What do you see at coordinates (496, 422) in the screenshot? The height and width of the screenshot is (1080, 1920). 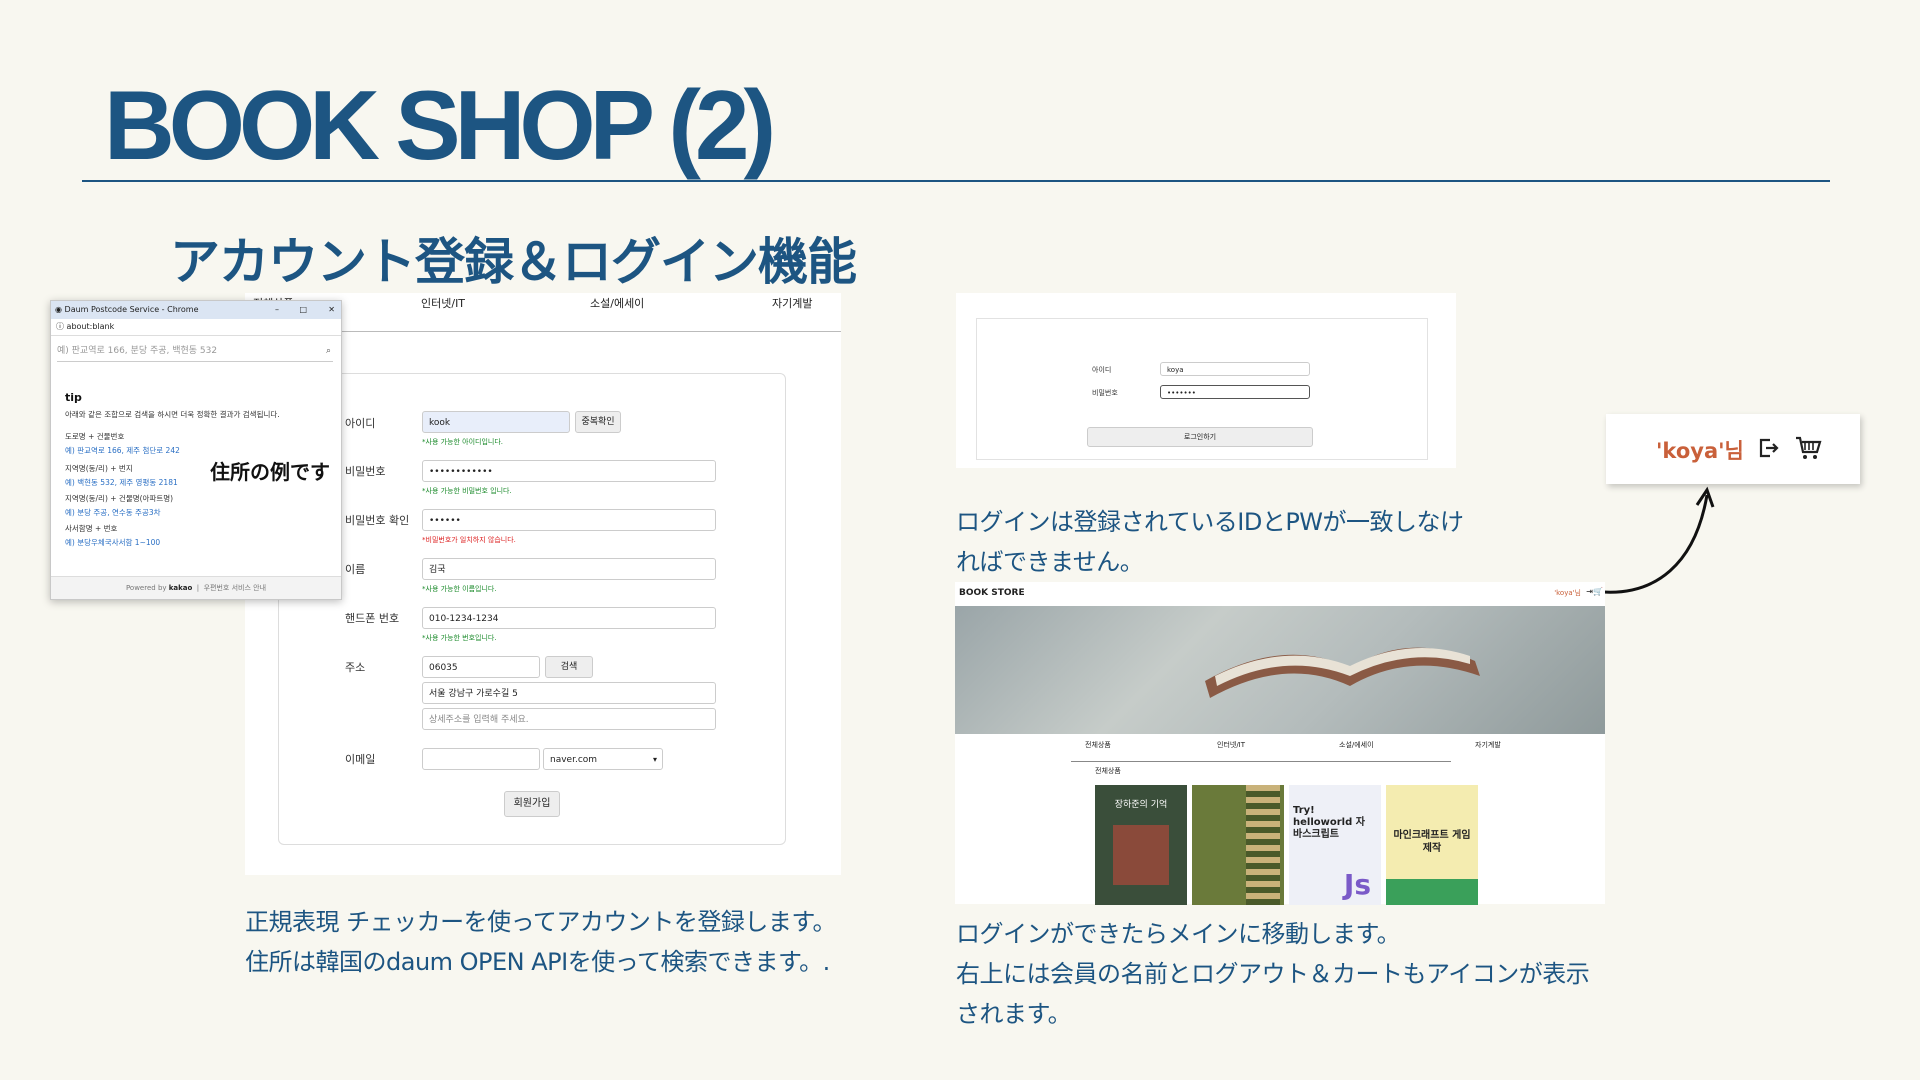 I see `id-input: kook` at bounding box center [496, 422].